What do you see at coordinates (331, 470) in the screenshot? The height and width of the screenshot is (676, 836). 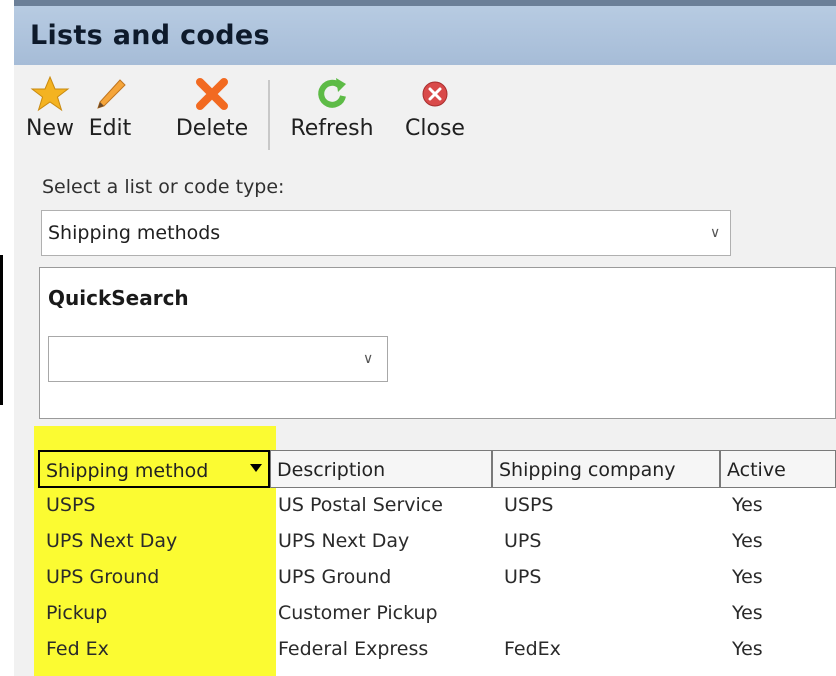 I see `column-header-label: Description` at bounding box center [331, 470].